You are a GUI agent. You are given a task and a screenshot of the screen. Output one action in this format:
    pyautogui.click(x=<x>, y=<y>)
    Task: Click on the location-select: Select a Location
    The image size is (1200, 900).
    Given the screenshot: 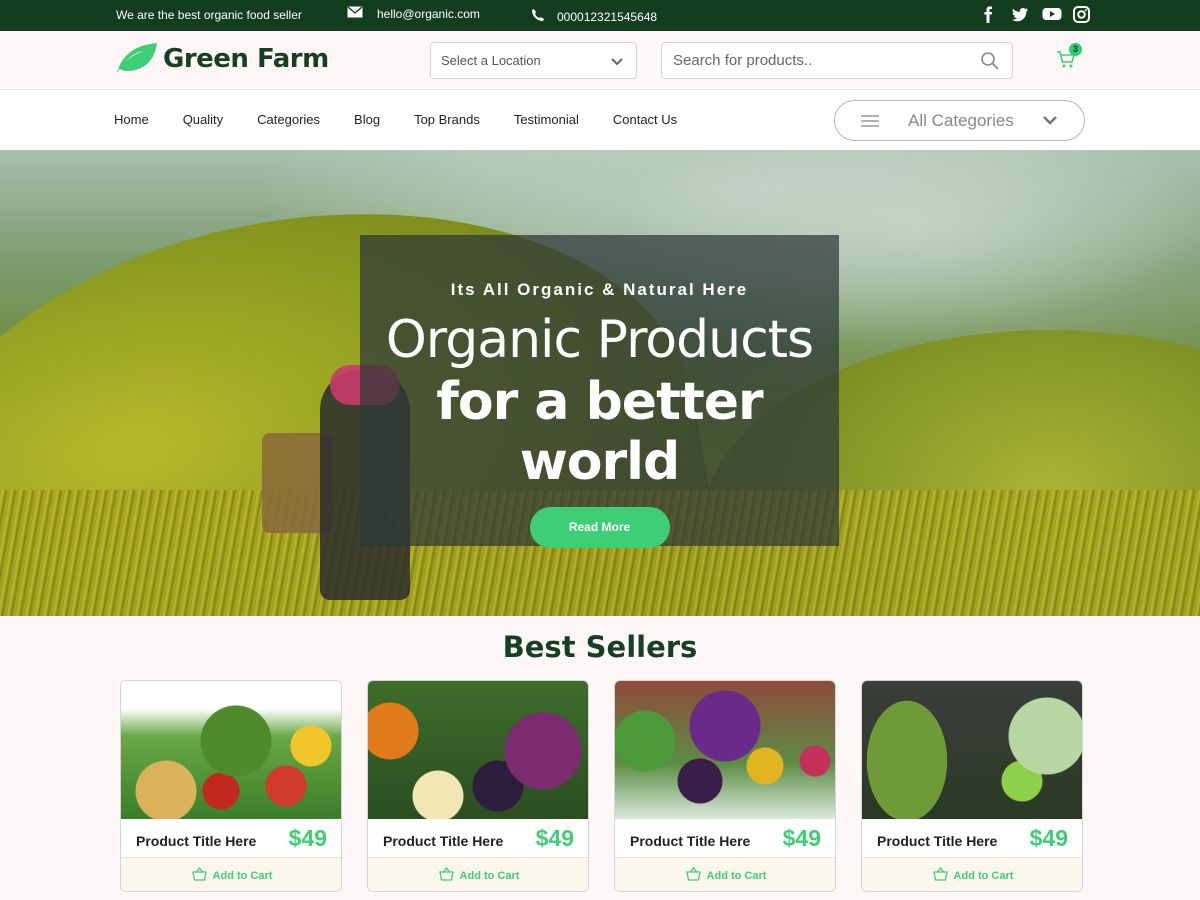 What is the action you would take?
    pyautogui.click(x=533, y=60)
    